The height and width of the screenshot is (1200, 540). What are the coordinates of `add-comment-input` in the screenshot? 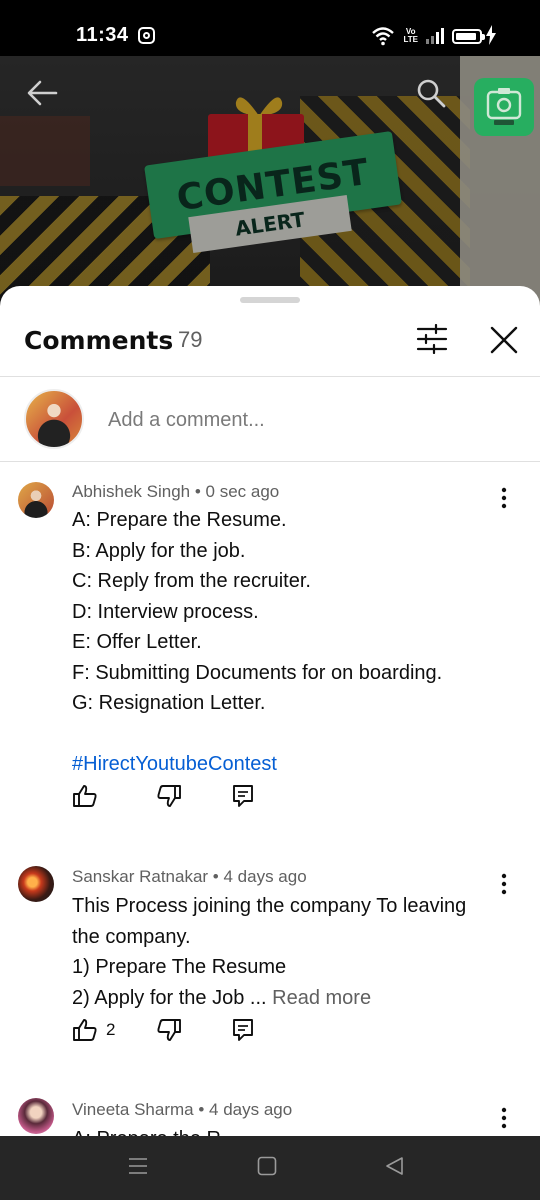 It's located at (308, 420).